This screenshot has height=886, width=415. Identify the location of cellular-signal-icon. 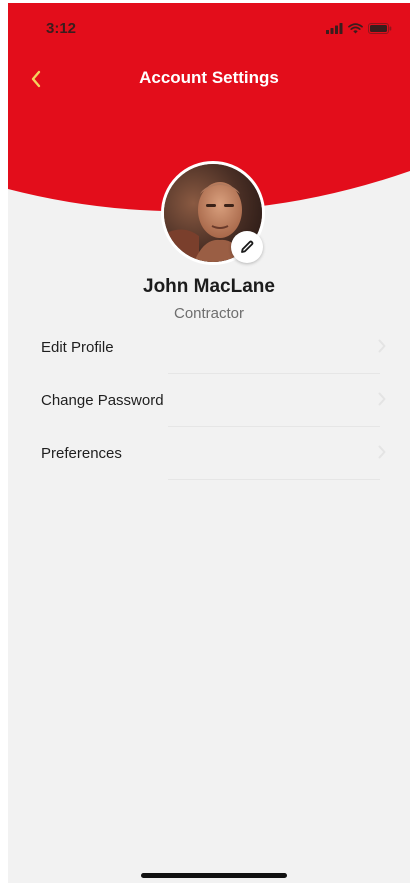
(334, 28).